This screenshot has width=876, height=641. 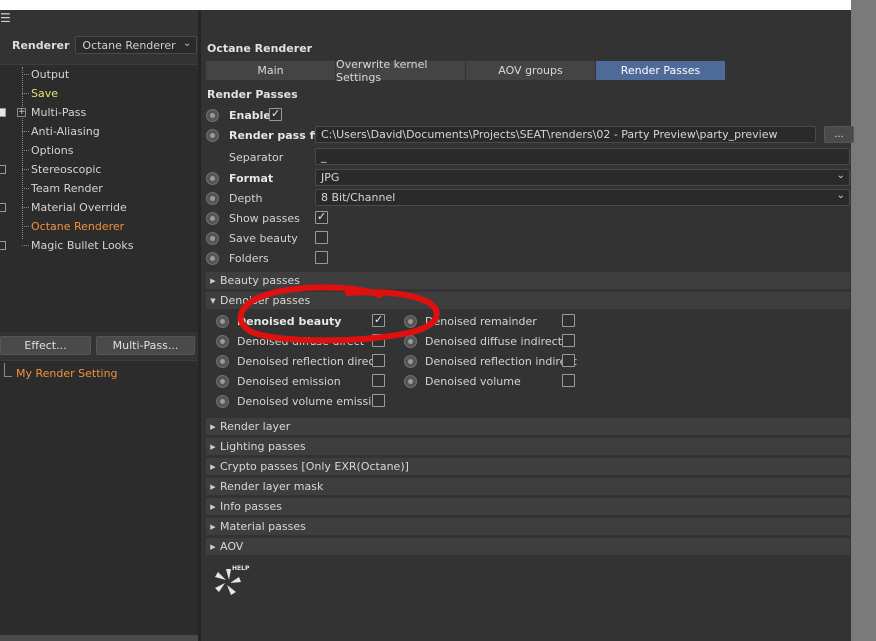 I want to click on save-beauty-checkbox, so click(x=321, y=237).